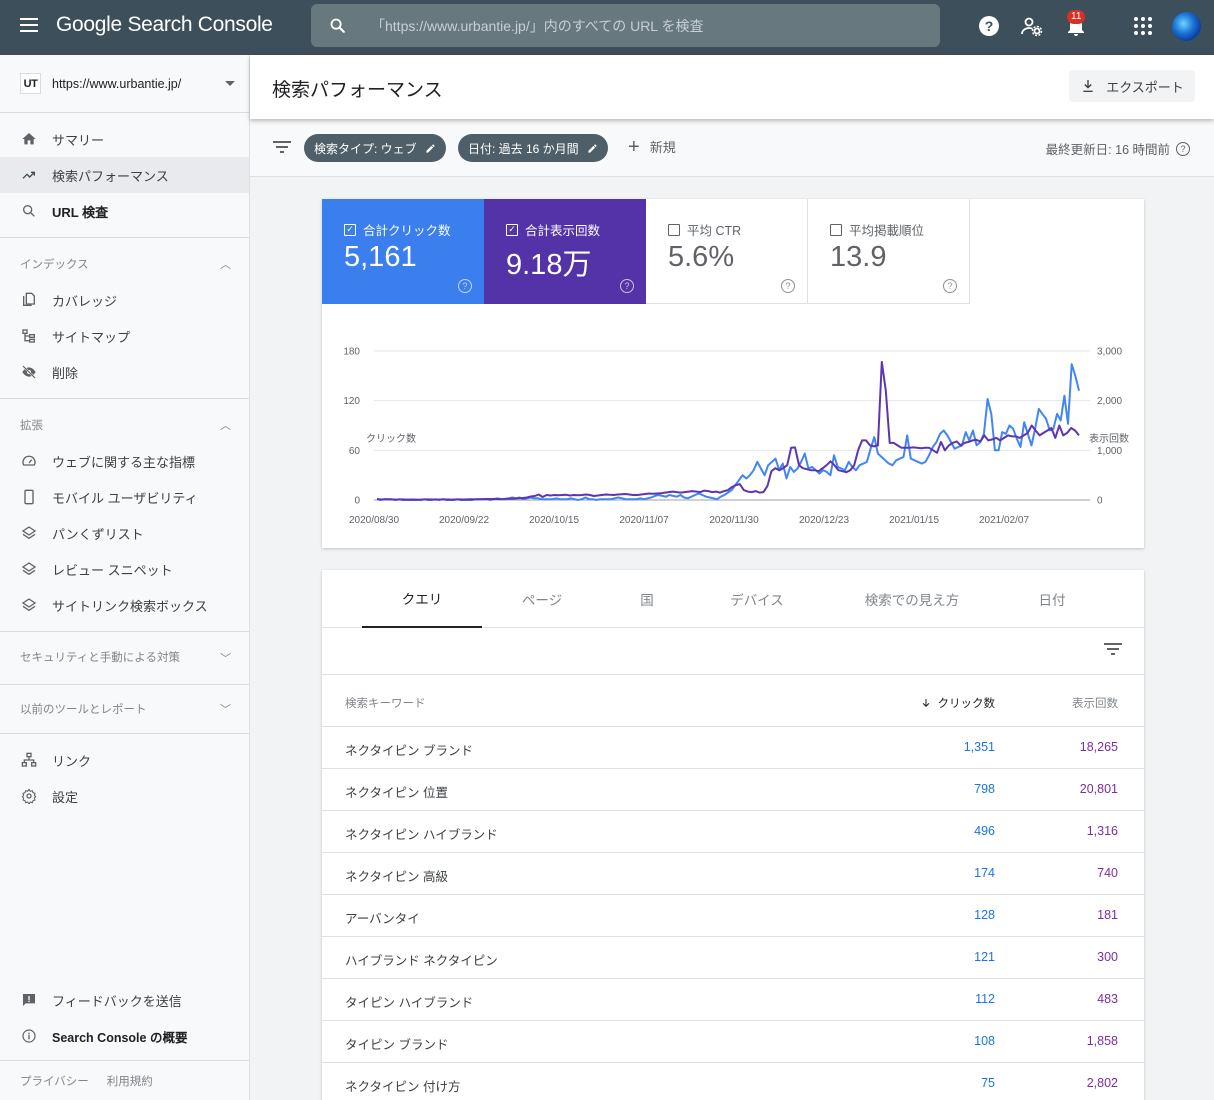 This screenshot has height=1100, width=1214. Describe the element at coordinates (72, 761) in the screenshot. I see `sidebar-item-label: リンク` at that location.